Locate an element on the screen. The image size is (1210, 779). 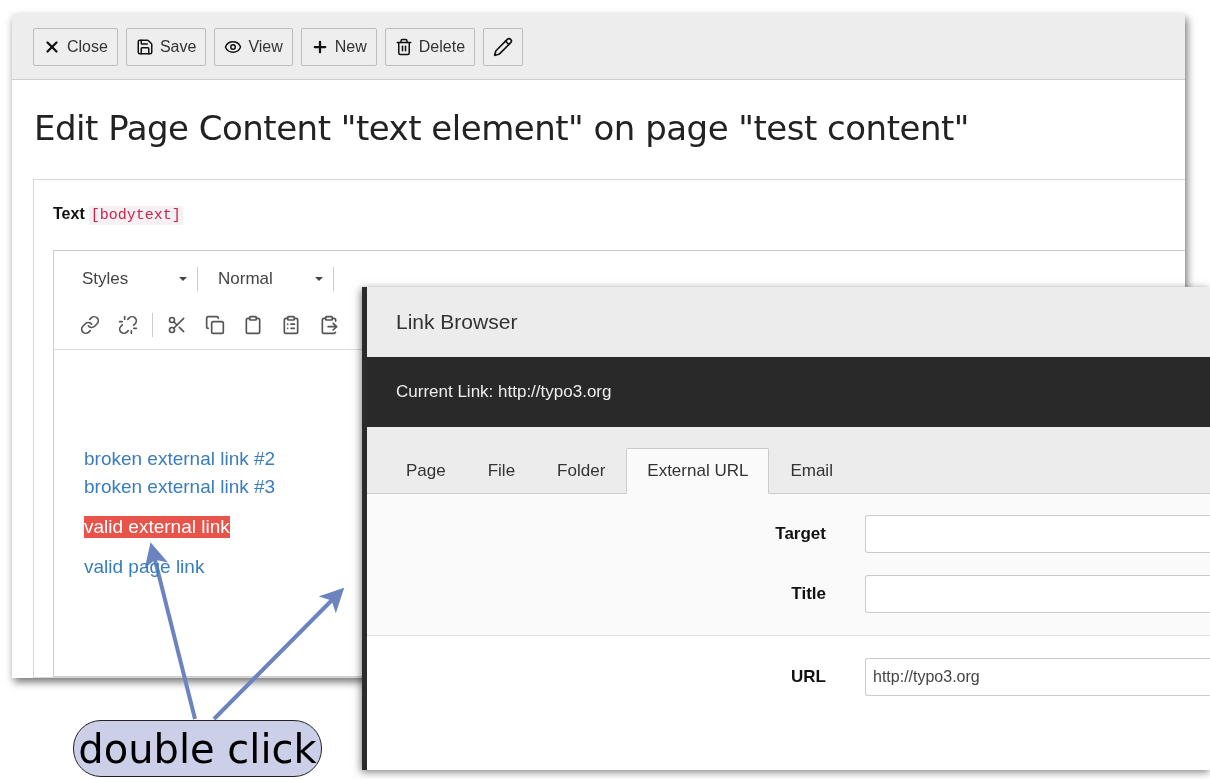
chain-link-icon is located at coordinates (90, 325).